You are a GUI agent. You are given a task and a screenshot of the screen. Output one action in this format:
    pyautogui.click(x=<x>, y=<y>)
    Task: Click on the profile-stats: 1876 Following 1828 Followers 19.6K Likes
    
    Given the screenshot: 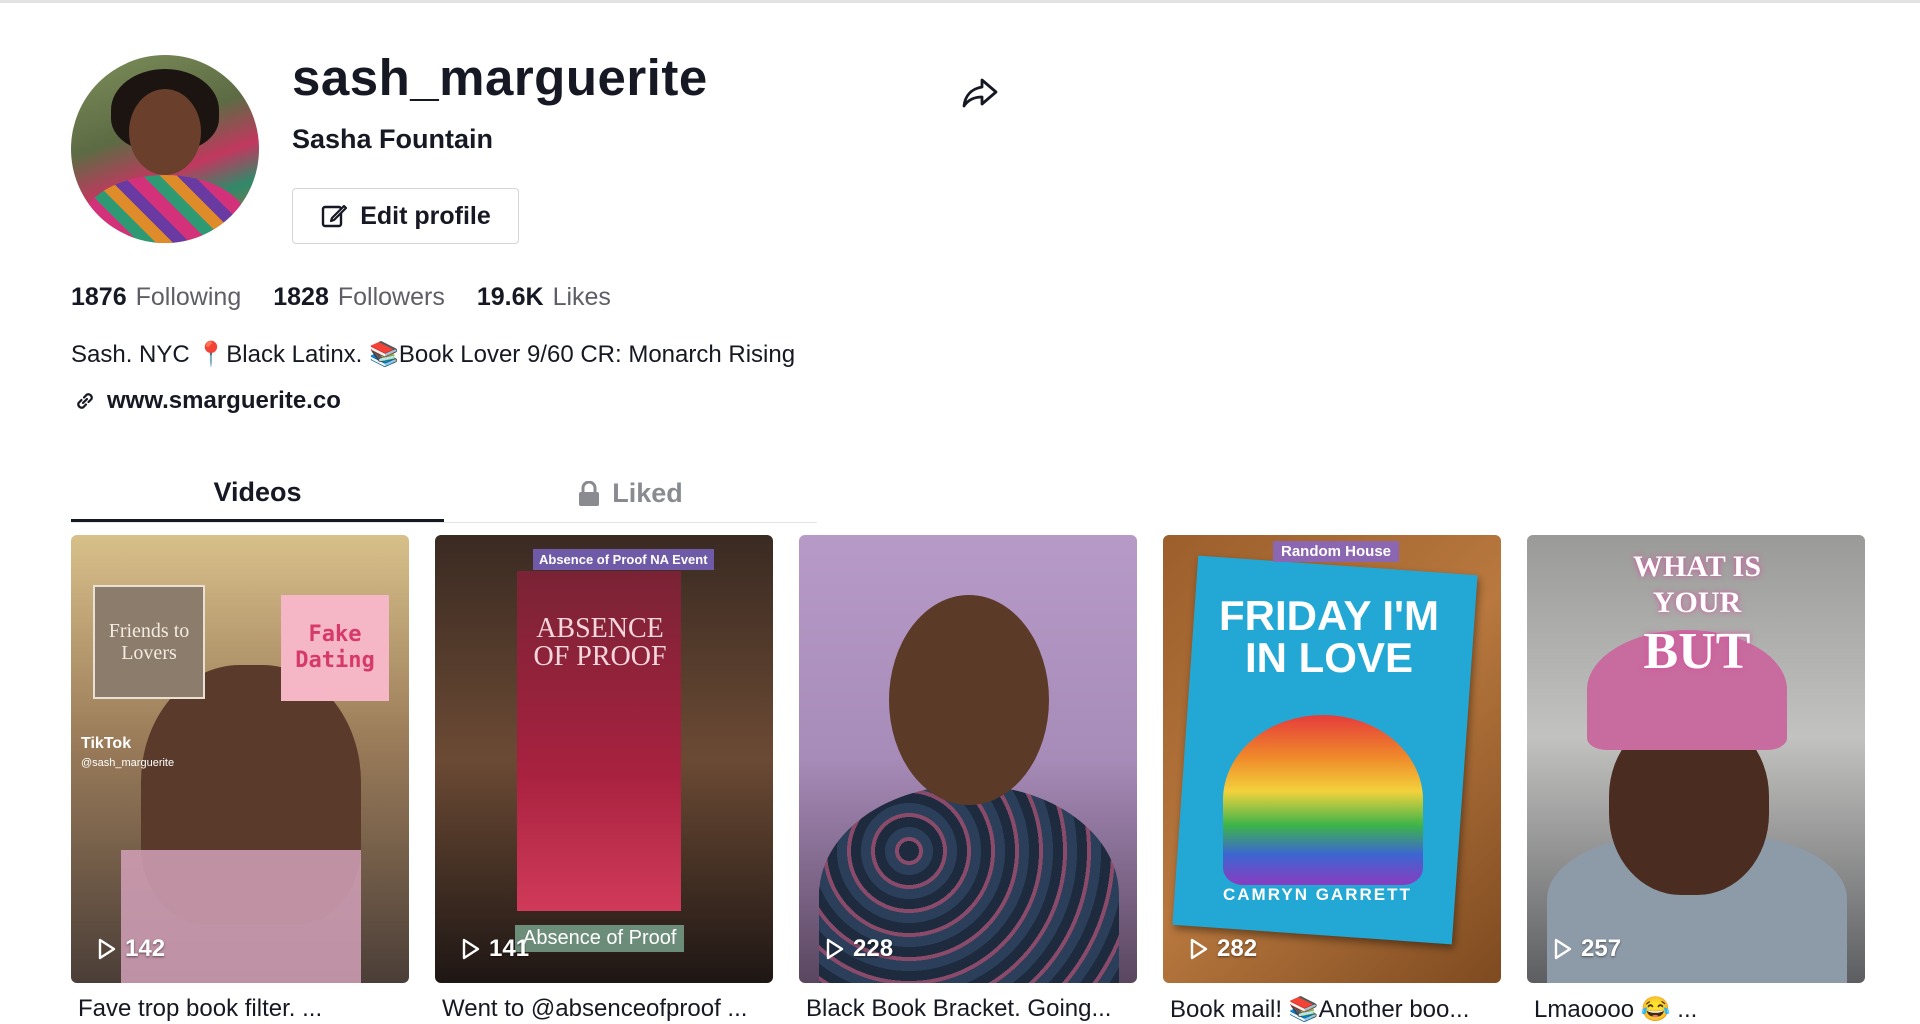 What is the action you would take?
    pyautogui.click(x=341, y=297)
    